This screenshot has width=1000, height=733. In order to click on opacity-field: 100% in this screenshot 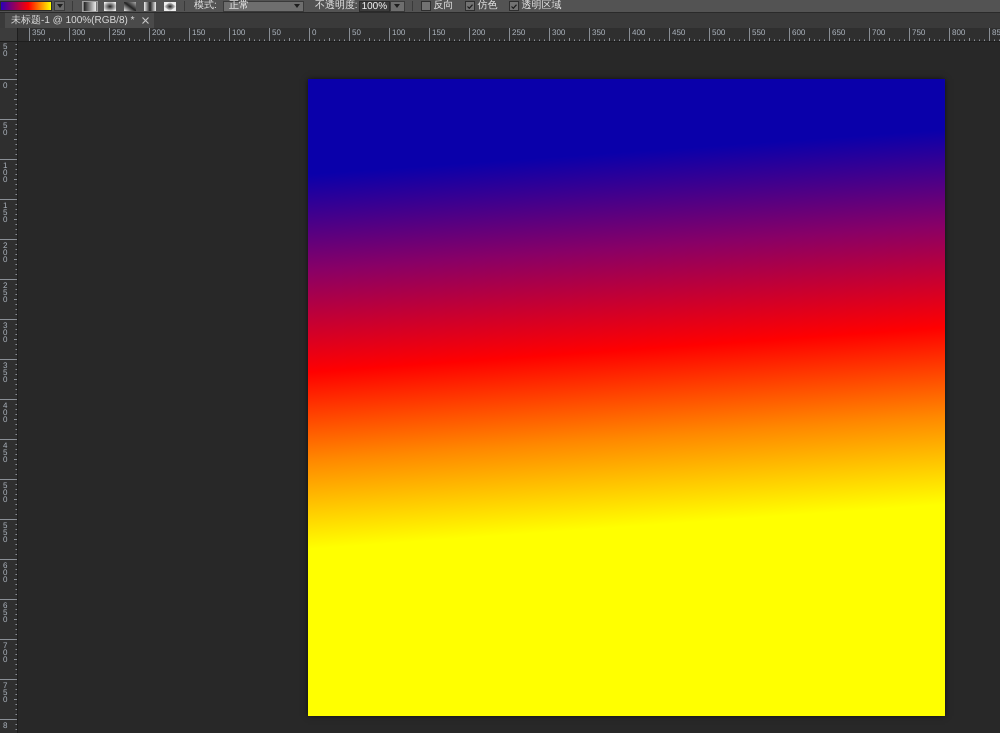, I will do `click(374, 6)`.